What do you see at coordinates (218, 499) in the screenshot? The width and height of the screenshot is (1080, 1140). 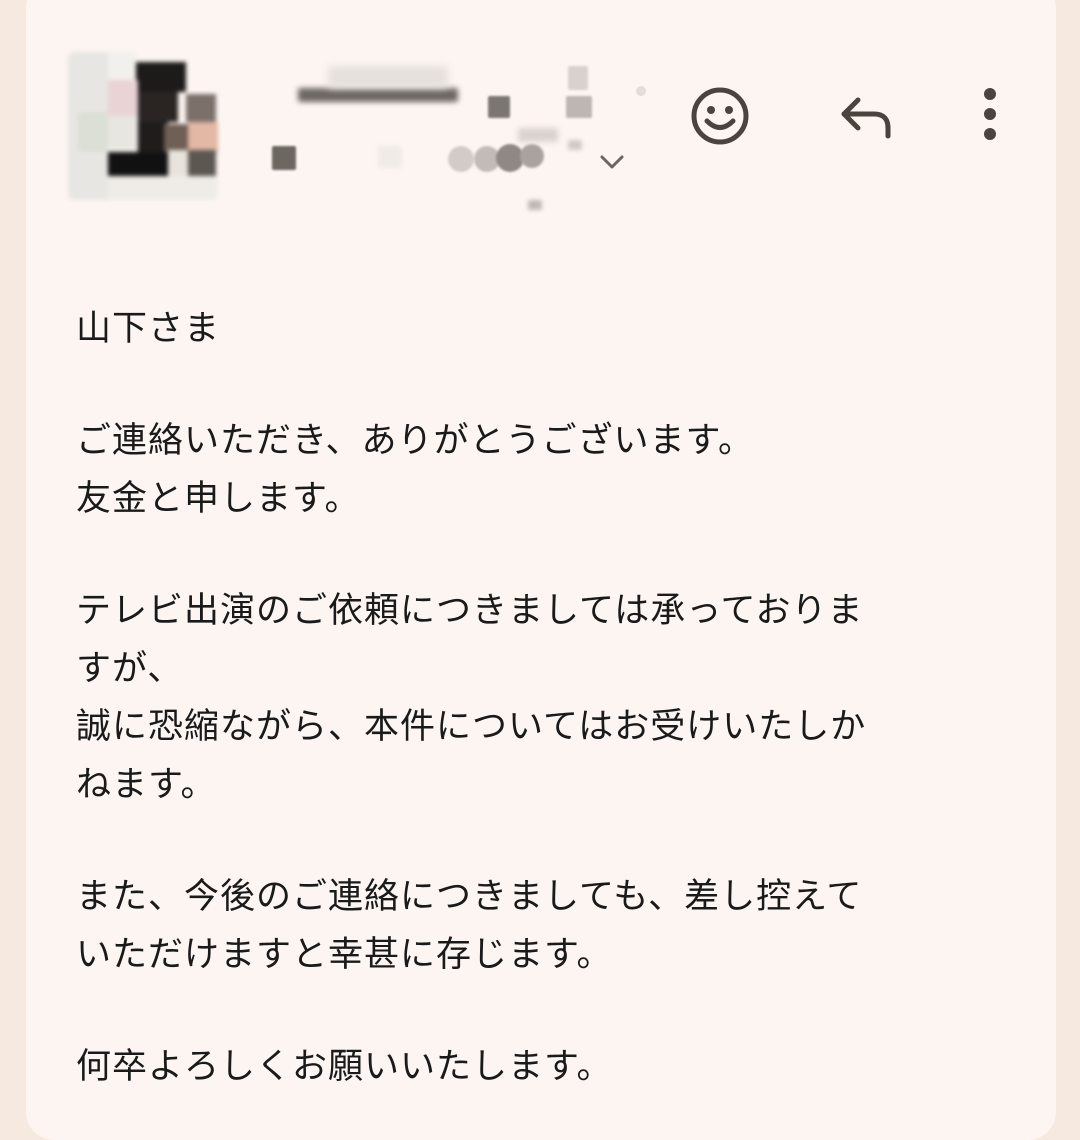 I see `paragraph-line: 友金と申します。` at bounding box center [218, 499].